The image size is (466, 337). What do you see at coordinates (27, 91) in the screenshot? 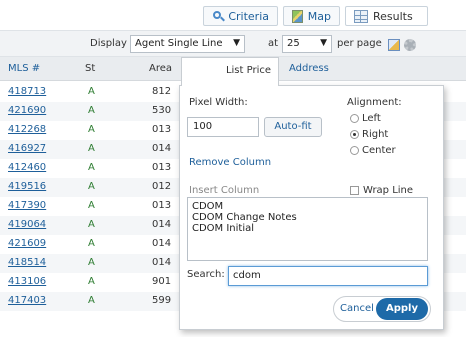
I see `mls-link: 418713` at bounding box center [27, 91].